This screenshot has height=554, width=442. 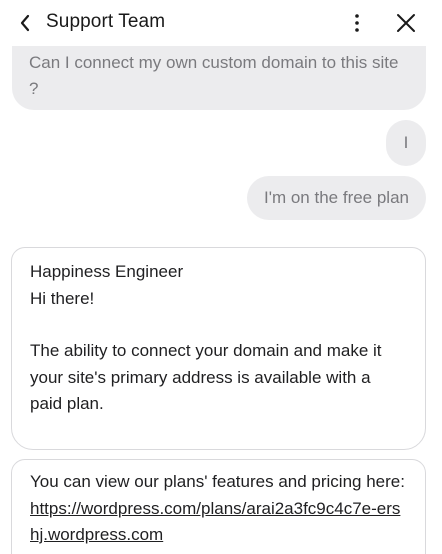 I want to click on user-message-bubble: I'm on the free plan, so click(x=336, y=198).